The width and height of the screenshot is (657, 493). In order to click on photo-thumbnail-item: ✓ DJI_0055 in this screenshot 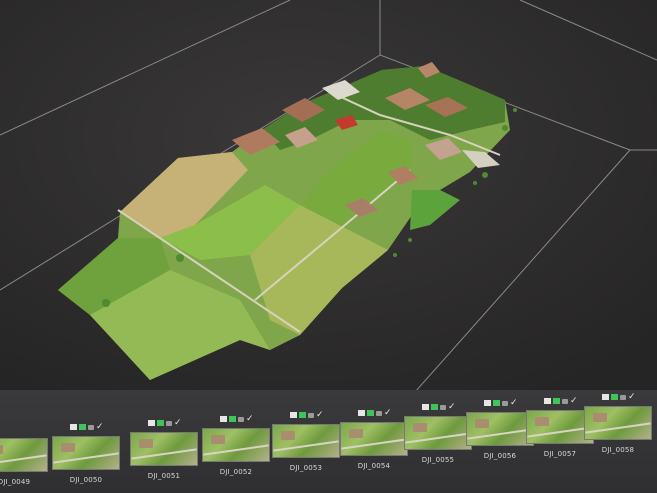, I will do `click(438, 433)`.